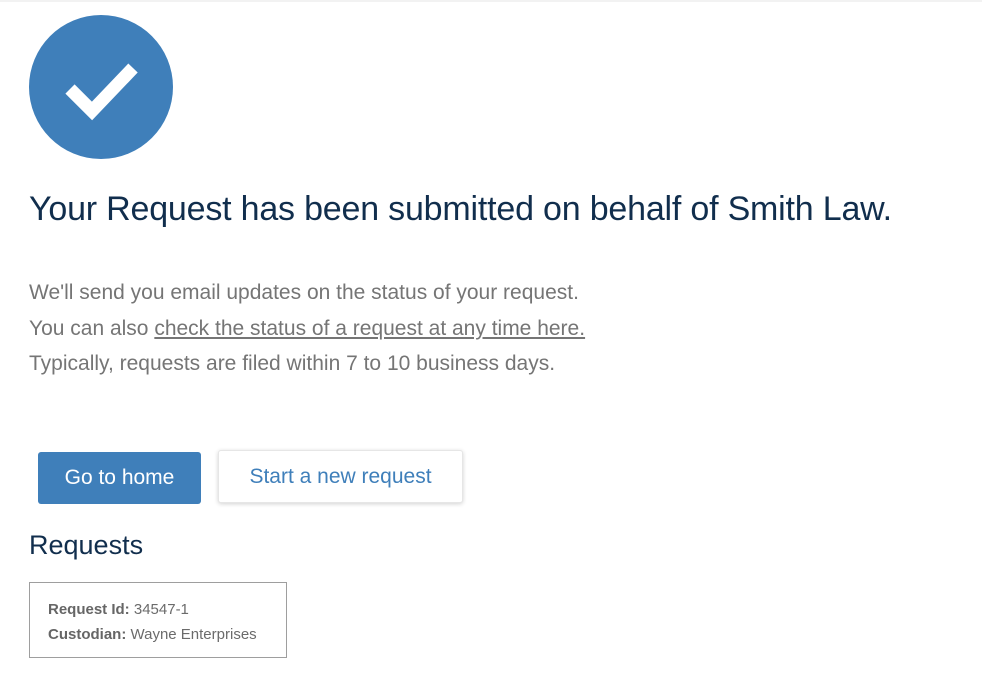  What do you see at coordinates (491, 1) in the screenshot?
I see `top-divider` at bounding box center [491, 1].